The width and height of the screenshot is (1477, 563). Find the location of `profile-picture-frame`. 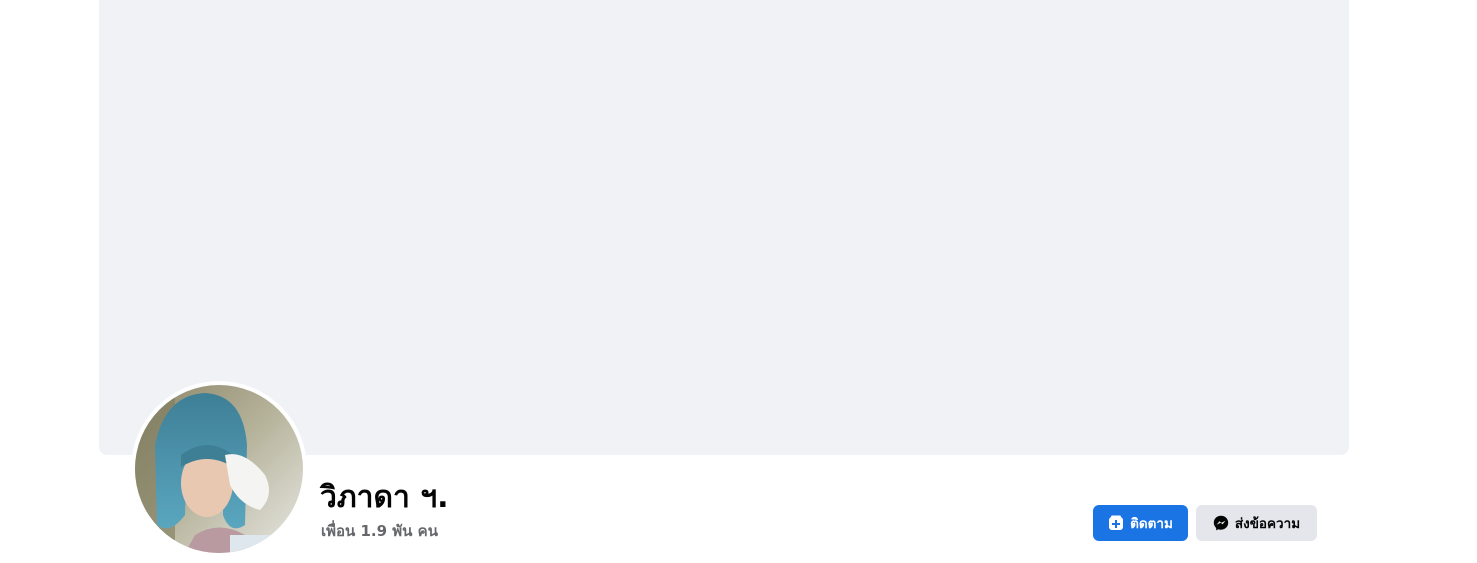

profile-picture-frame is located at coordinates (219, 469).